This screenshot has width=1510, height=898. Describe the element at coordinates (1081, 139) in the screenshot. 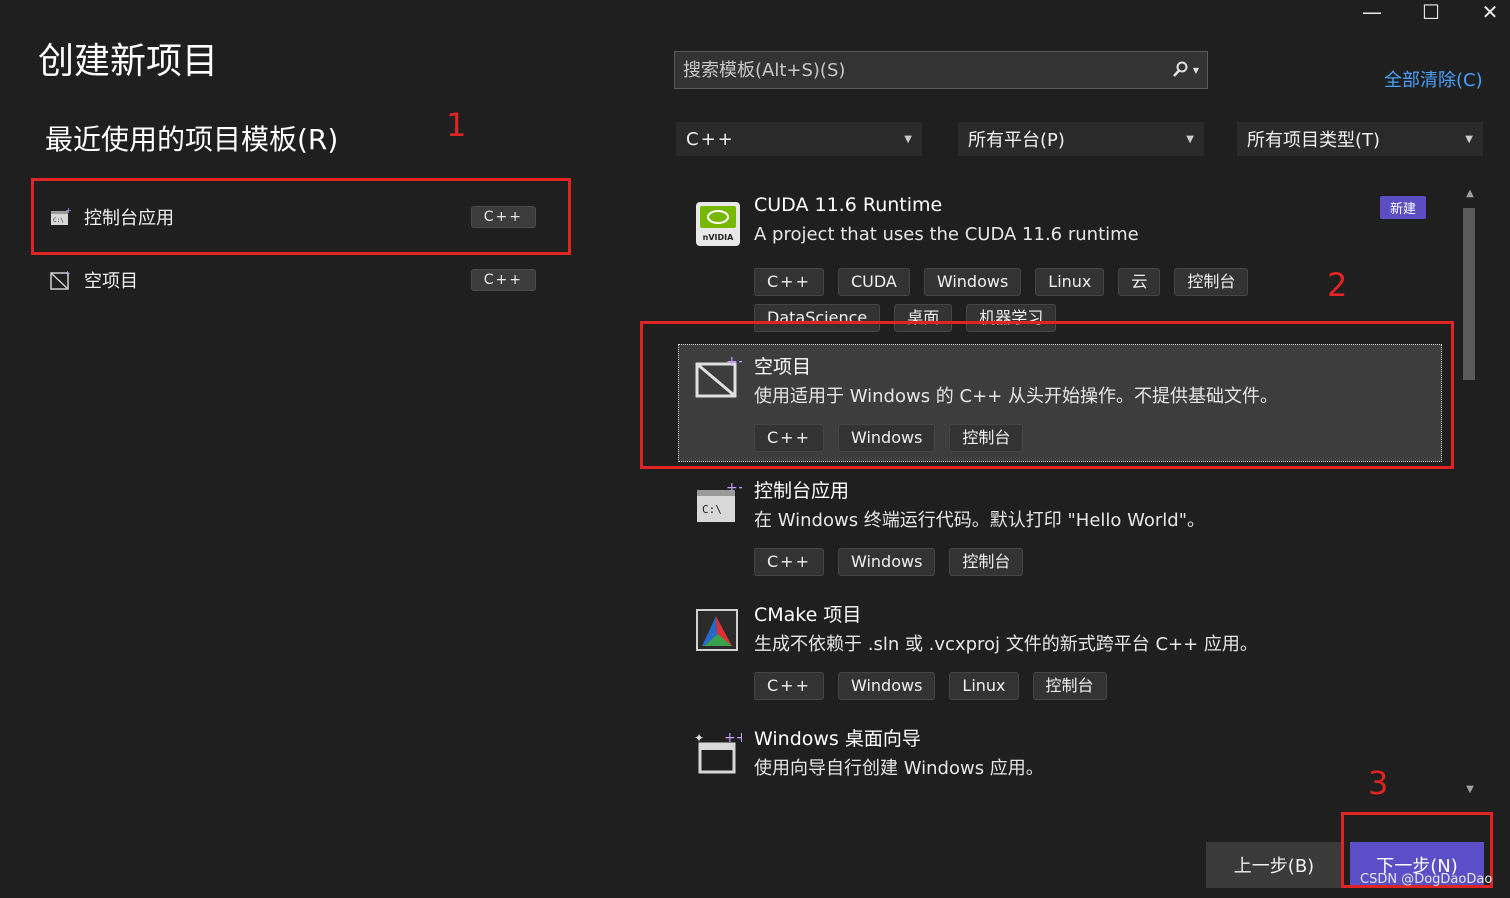

I see `platform-filter: 所有平台(P) ▼` at that location.